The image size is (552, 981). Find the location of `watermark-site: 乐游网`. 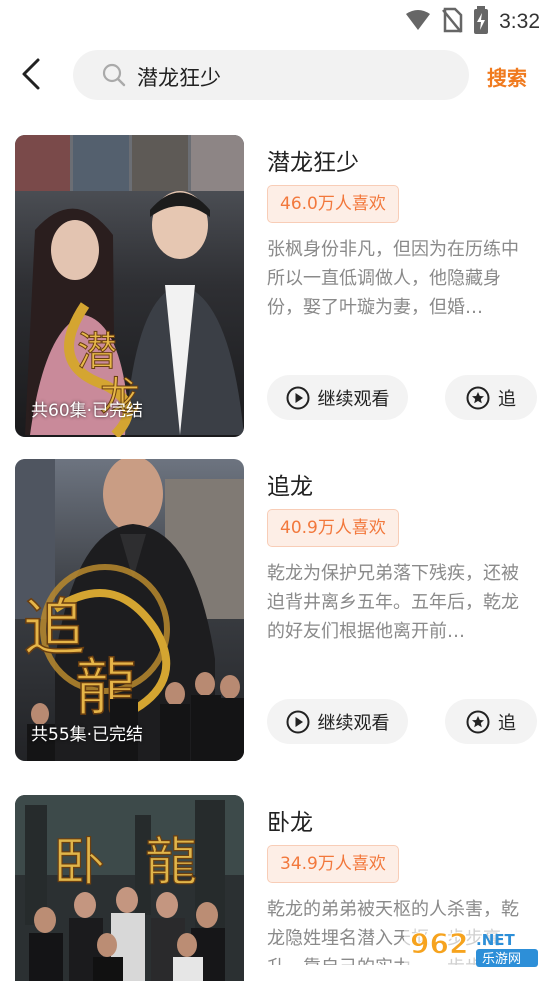

watermark-site: 乐游网 is located at coordinates (501, 959).